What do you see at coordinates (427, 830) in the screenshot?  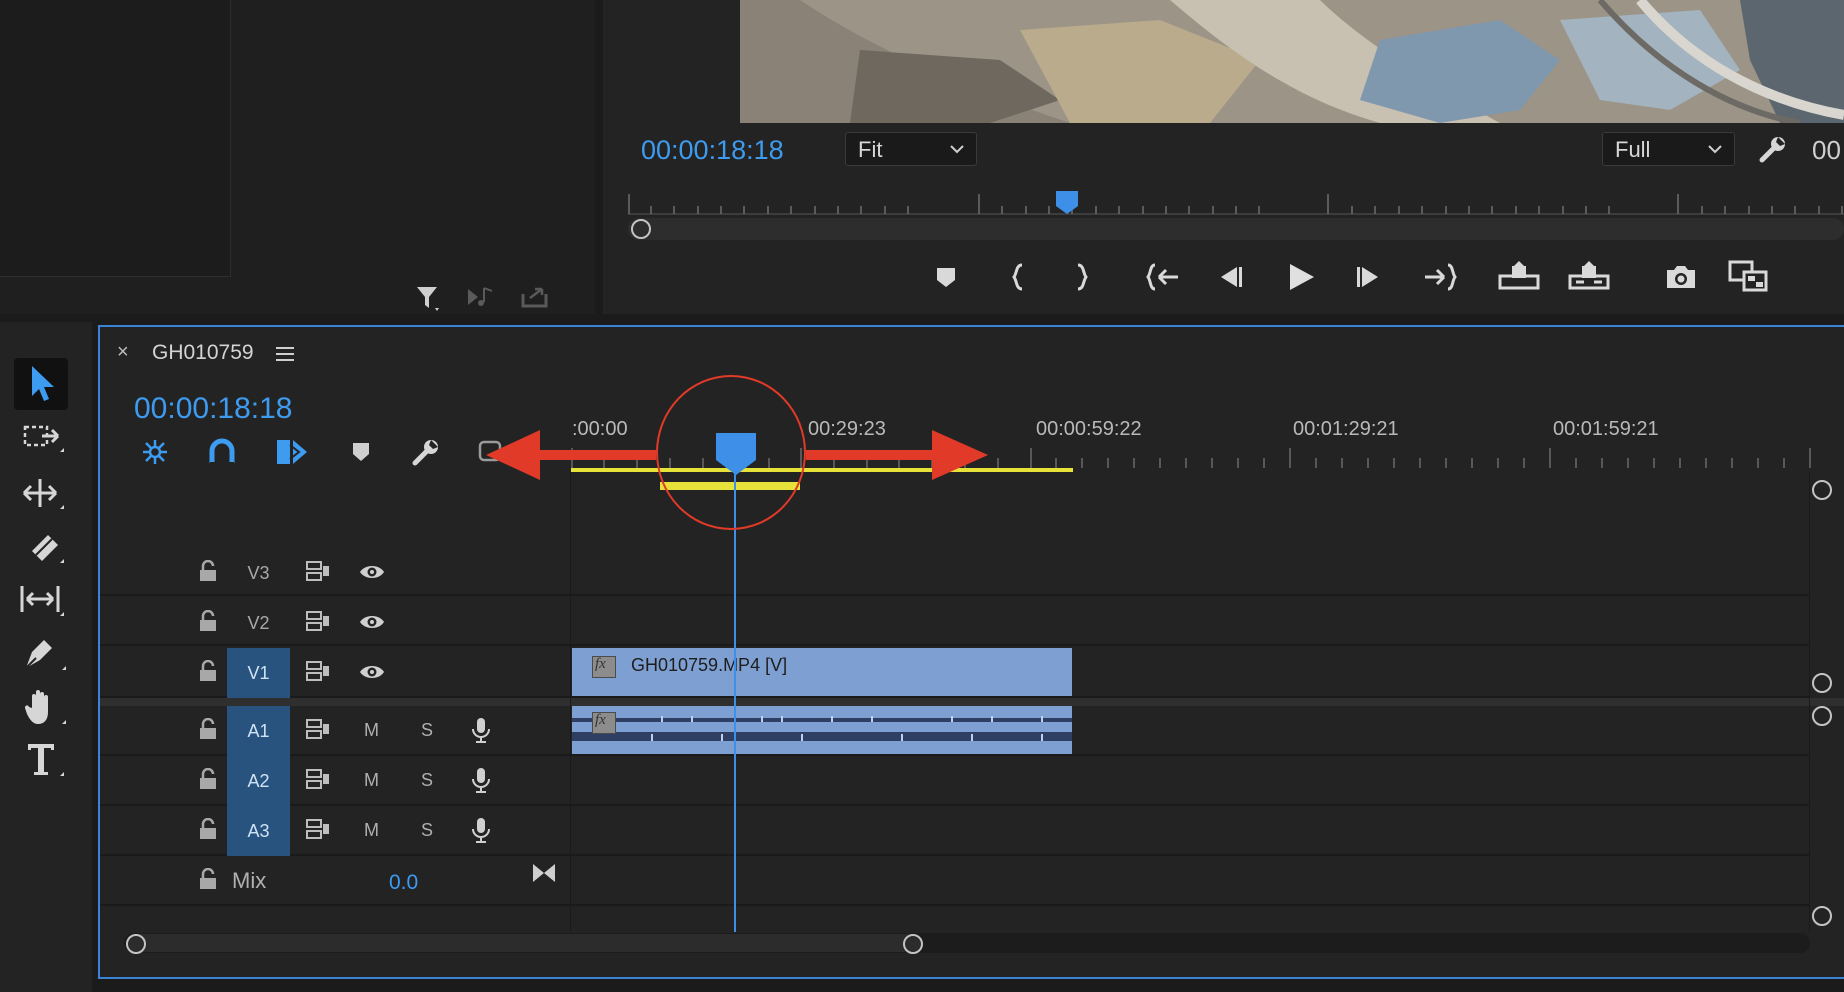 I see `solo-button-a3: S` at bounding box center [427, 830].